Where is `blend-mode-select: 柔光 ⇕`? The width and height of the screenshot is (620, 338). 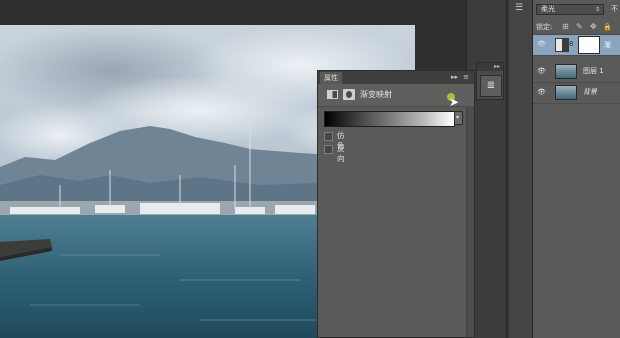 blend-mode-select: 柔光 ⇕ is located at coordinates (570, 9).